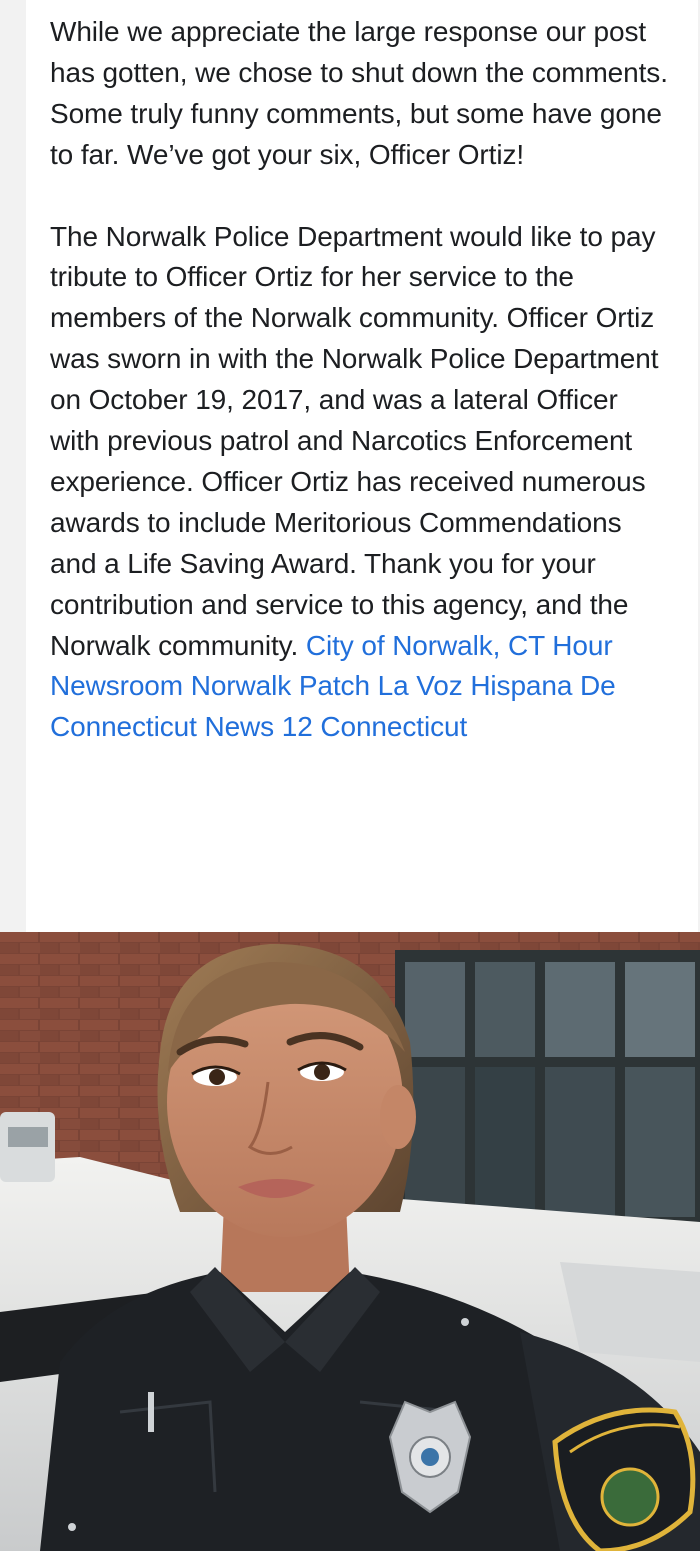 The width and height of the screenshot is (700, 1551). I want to click on tag-link-news-12: News 12 Connecticut, so click(335, 726).